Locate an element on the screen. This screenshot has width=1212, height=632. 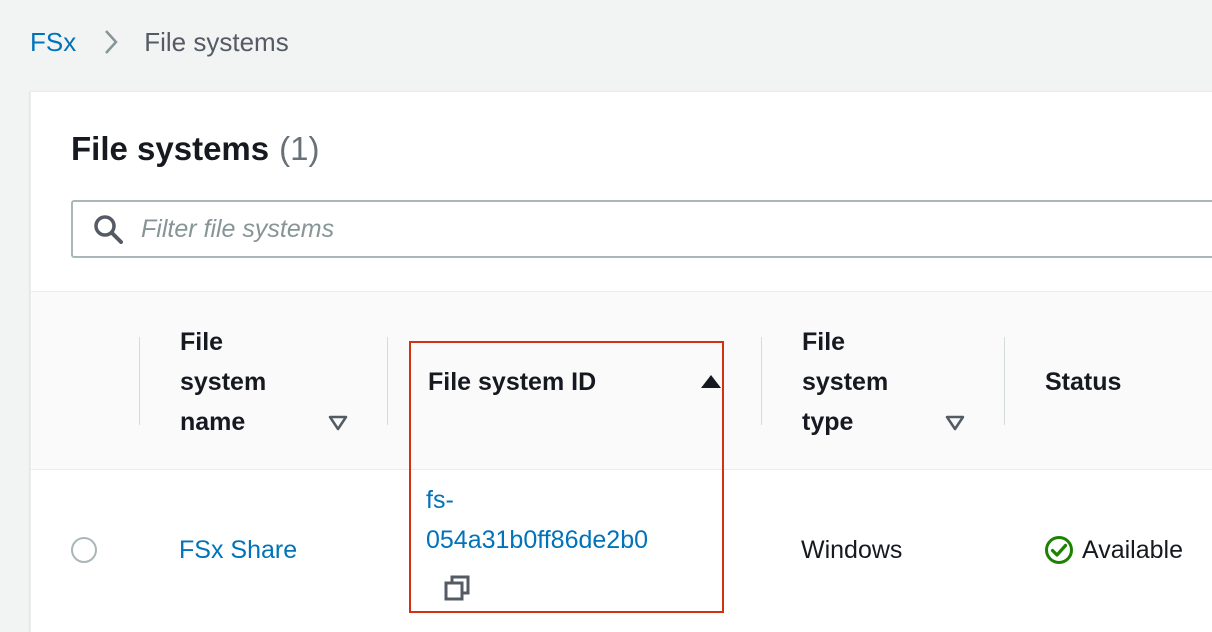
file-system-id-link: fs- 054a31b0ff86de2b0 is located at coordinates (537, 520).